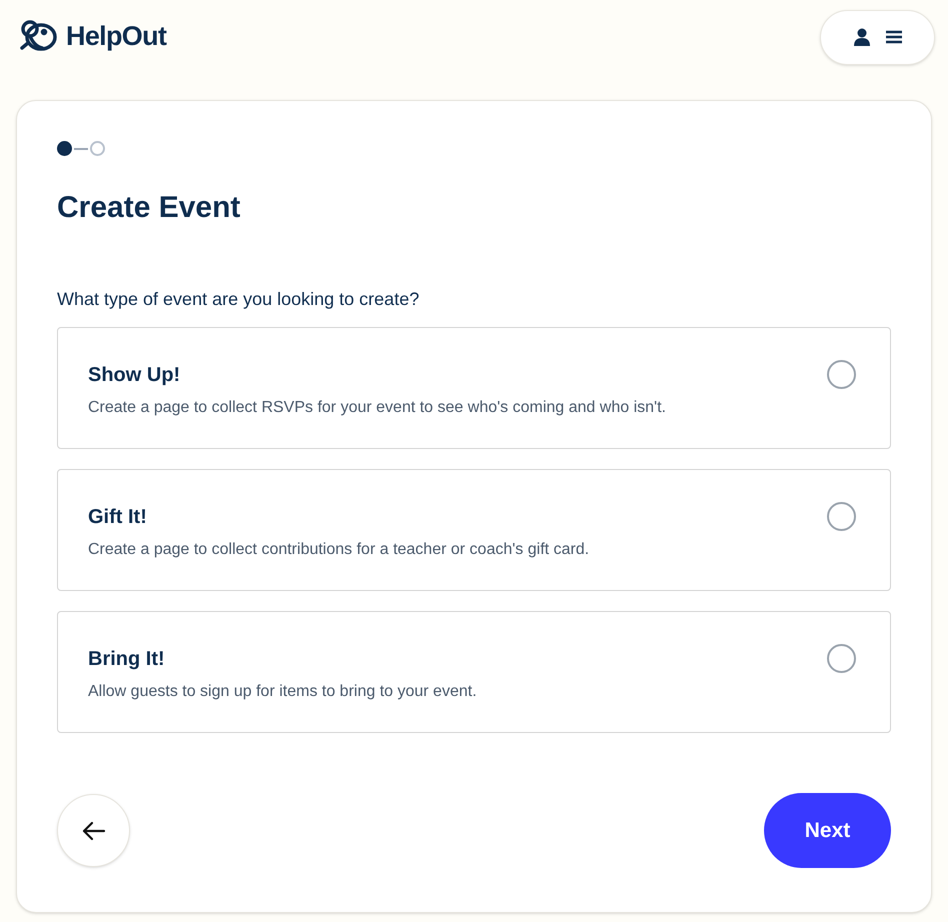 The image size is (948, 922). What do you see at coordinates (827, 830) in the screenshot?
I see `next-button: Next` at bounding box center [827, 830].